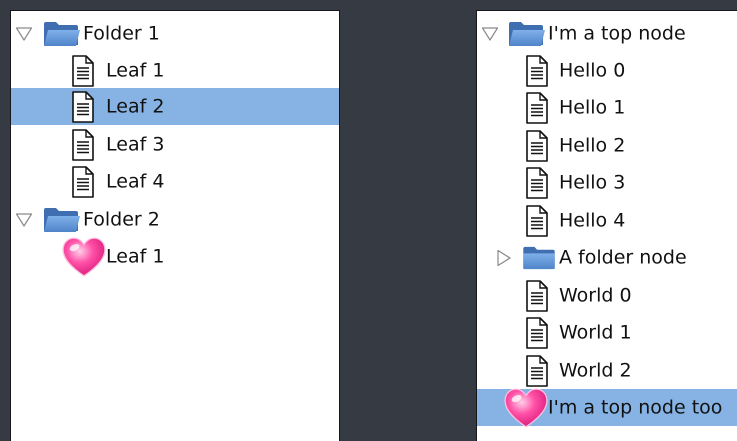 The image size is (737, 441). I want to click on tree-item-folder-node: A folder node, so click(607, 257).